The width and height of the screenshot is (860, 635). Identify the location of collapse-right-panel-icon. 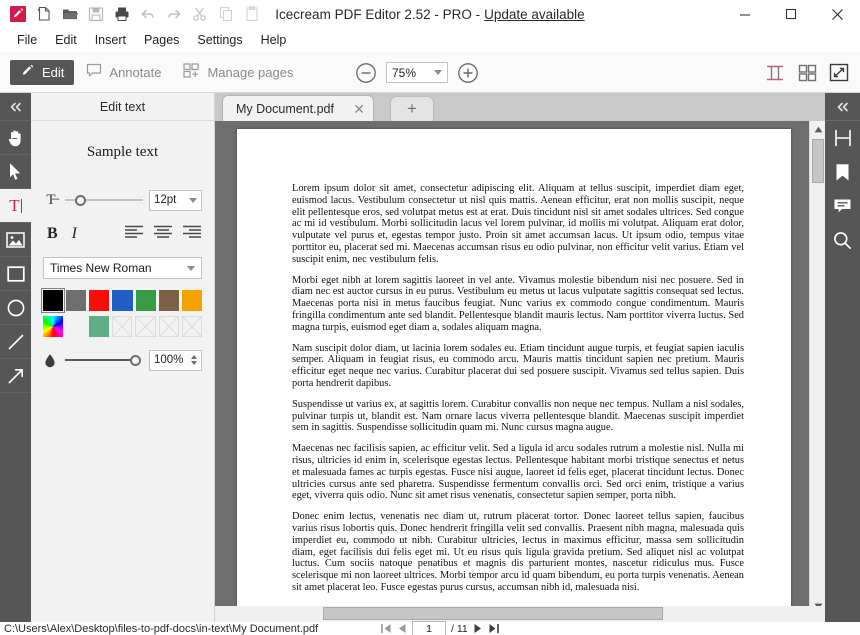
(842, 107).